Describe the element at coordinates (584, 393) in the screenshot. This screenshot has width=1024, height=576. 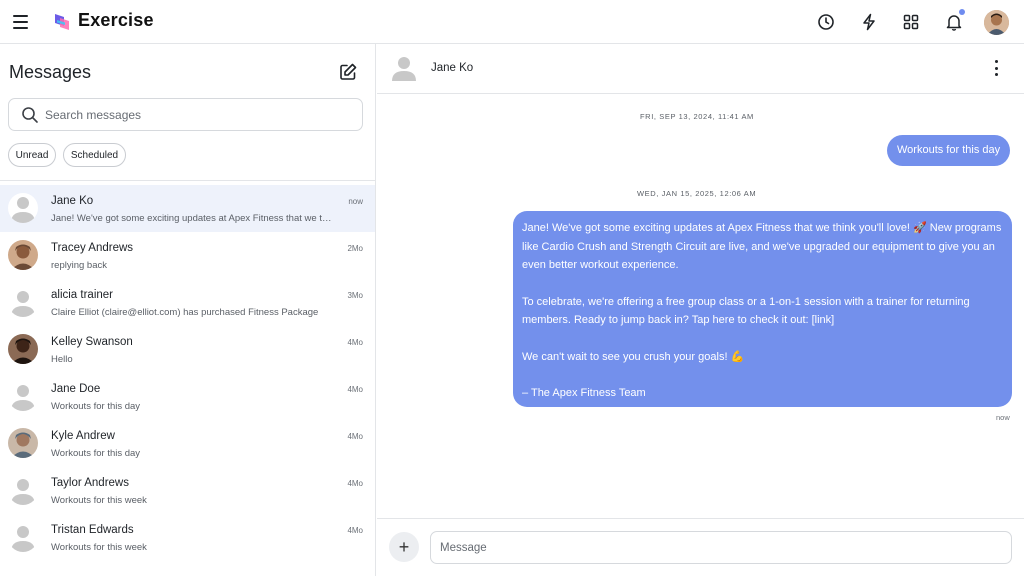
I see `message-signature: – The Apex Fitness Team` at that location.